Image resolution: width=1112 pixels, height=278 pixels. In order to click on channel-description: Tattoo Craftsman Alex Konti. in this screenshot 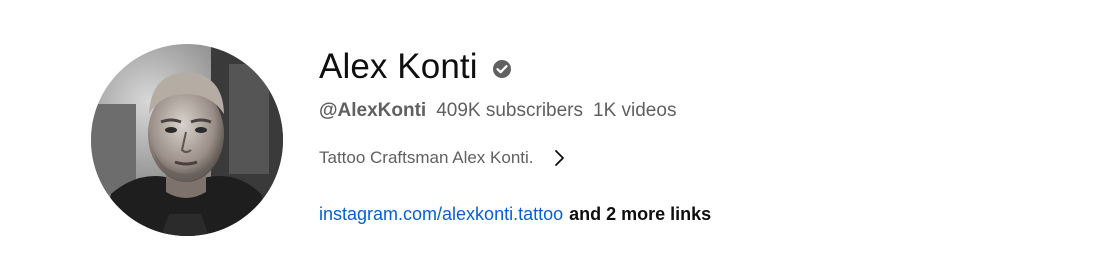, I will do `click(515, 158)`.